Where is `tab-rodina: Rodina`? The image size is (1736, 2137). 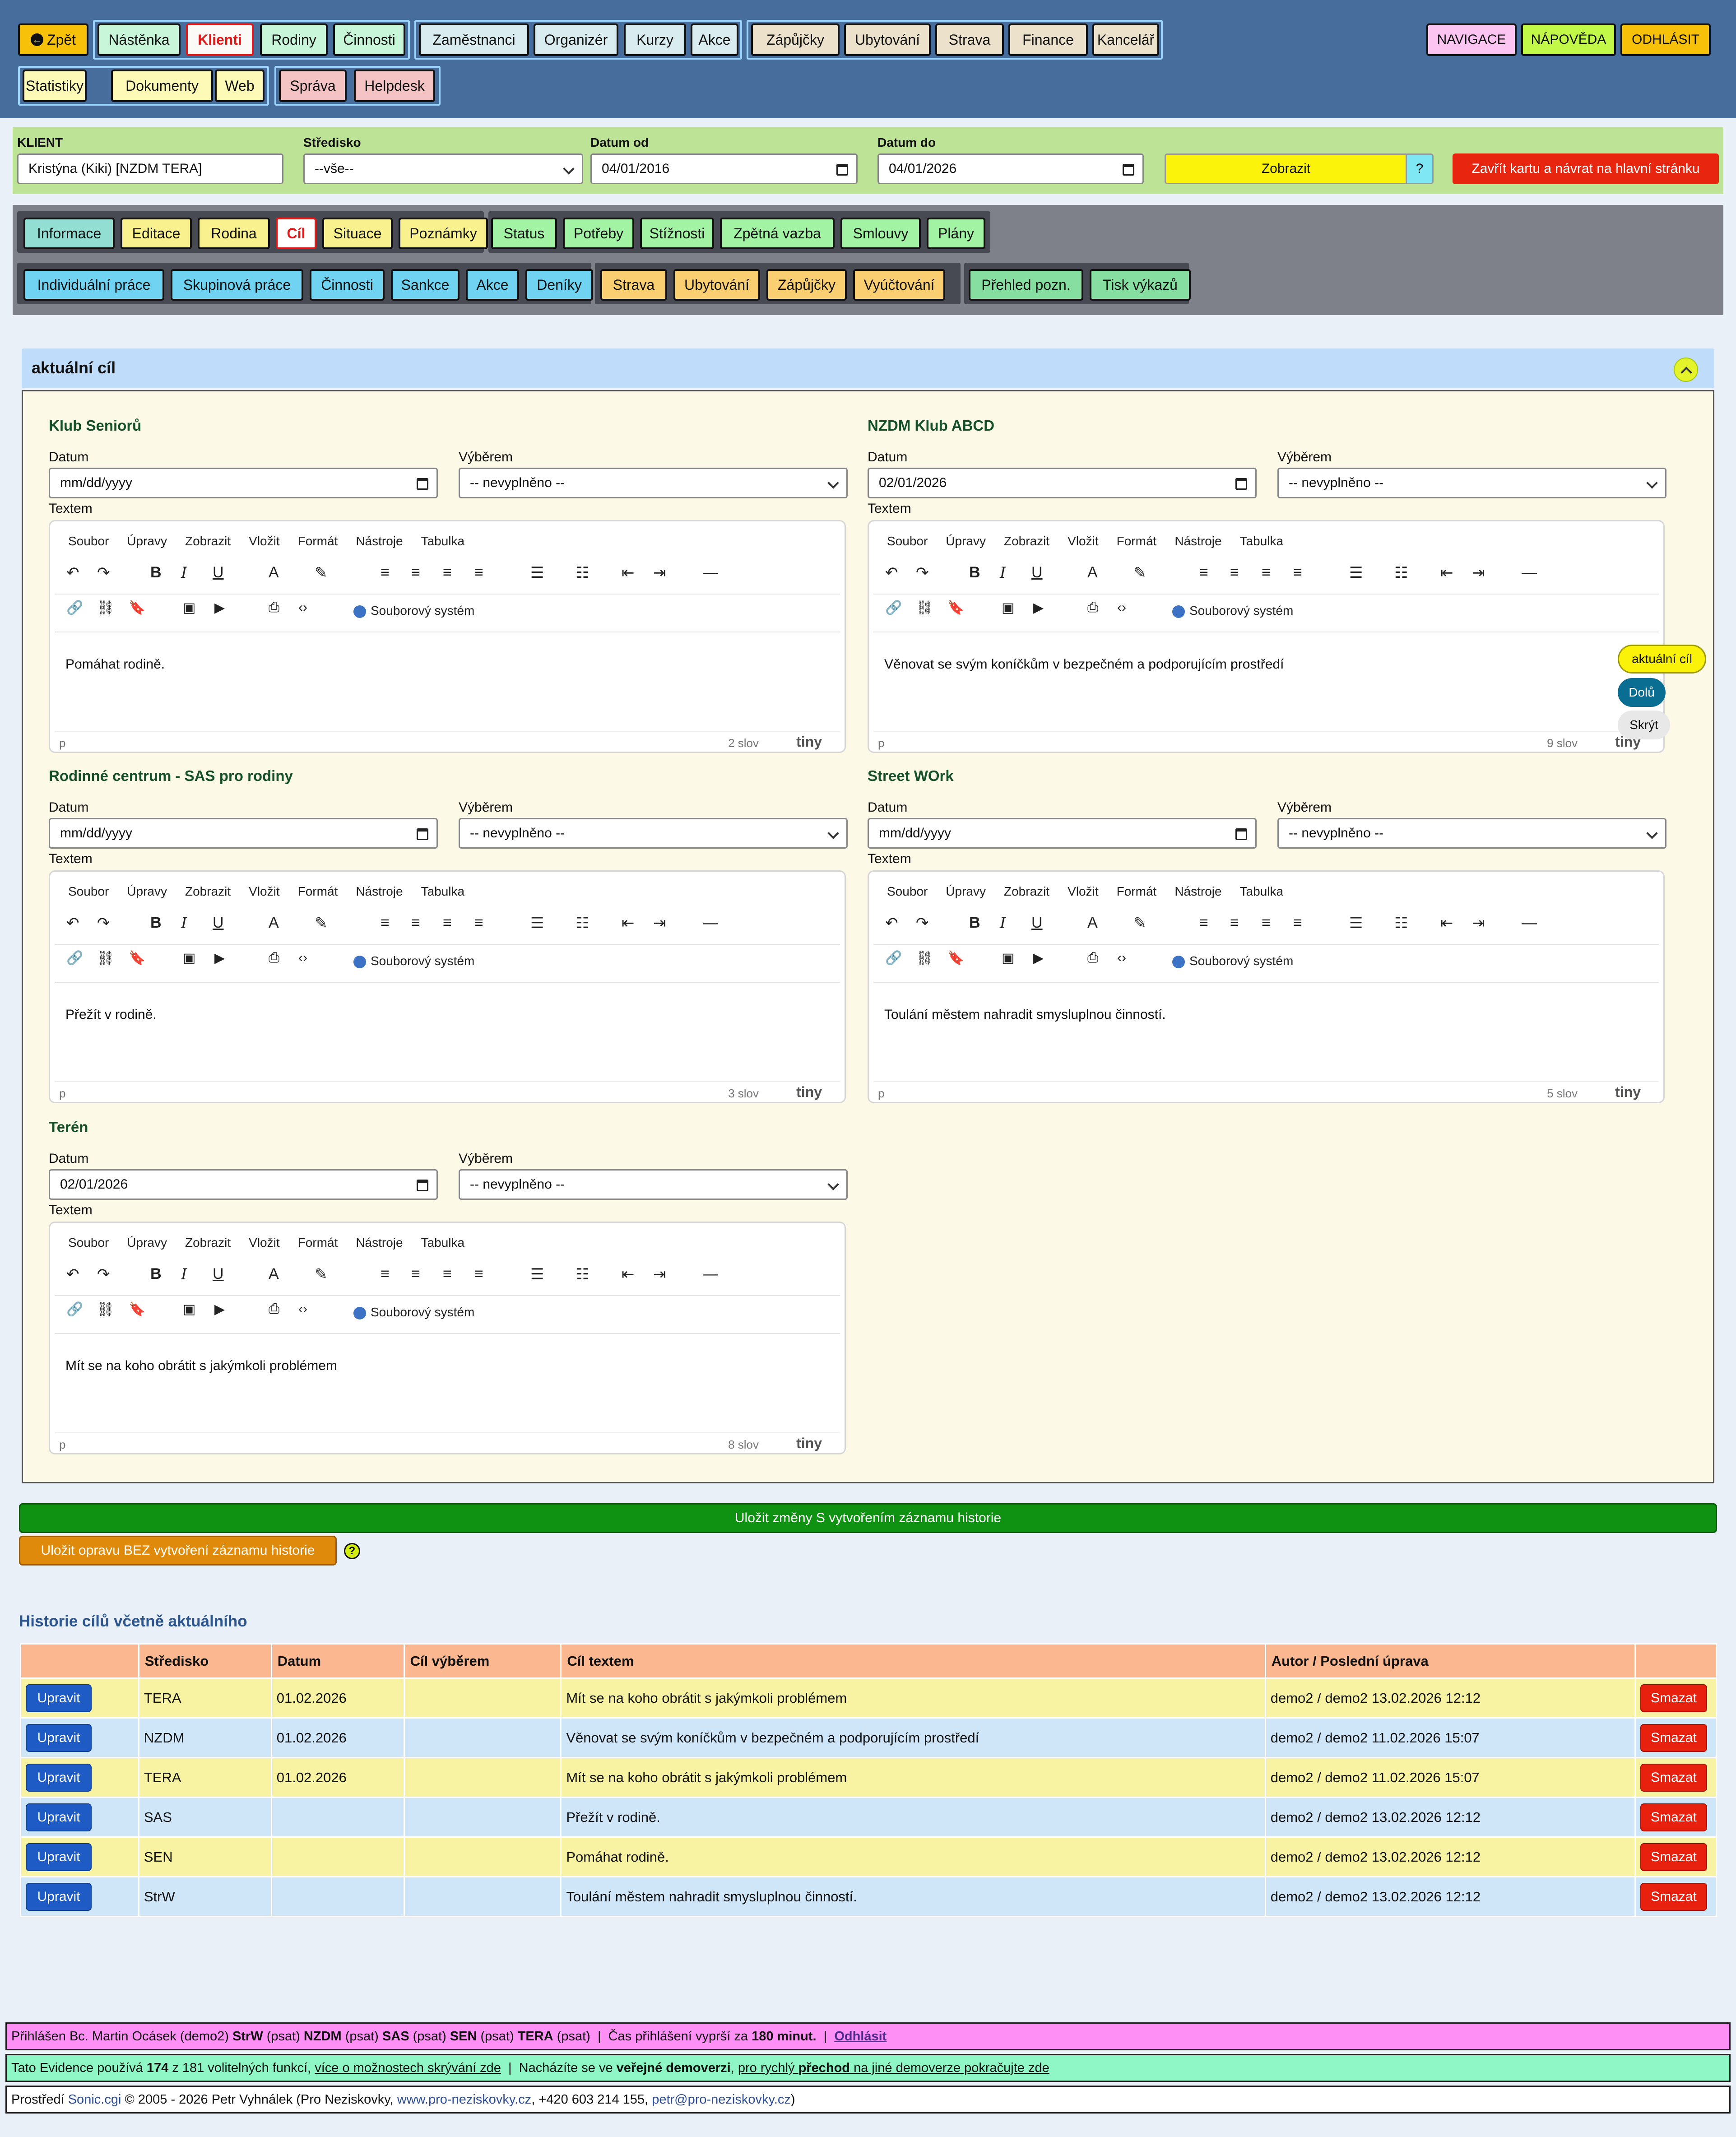
tab-rodina: Rodina is located at coordinates (234, 233).